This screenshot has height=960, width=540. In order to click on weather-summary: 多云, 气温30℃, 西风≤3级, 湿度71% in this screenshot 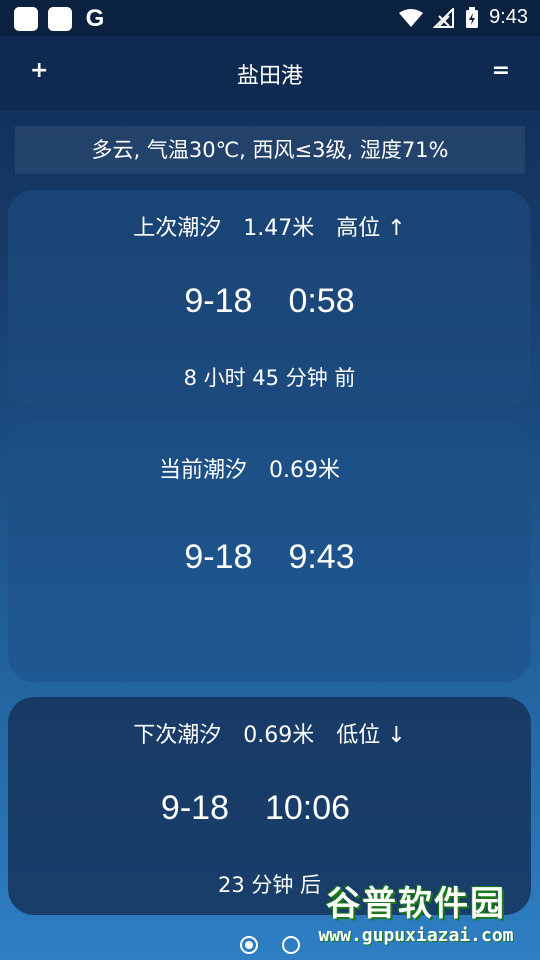, I will do `click(270, 150)`.